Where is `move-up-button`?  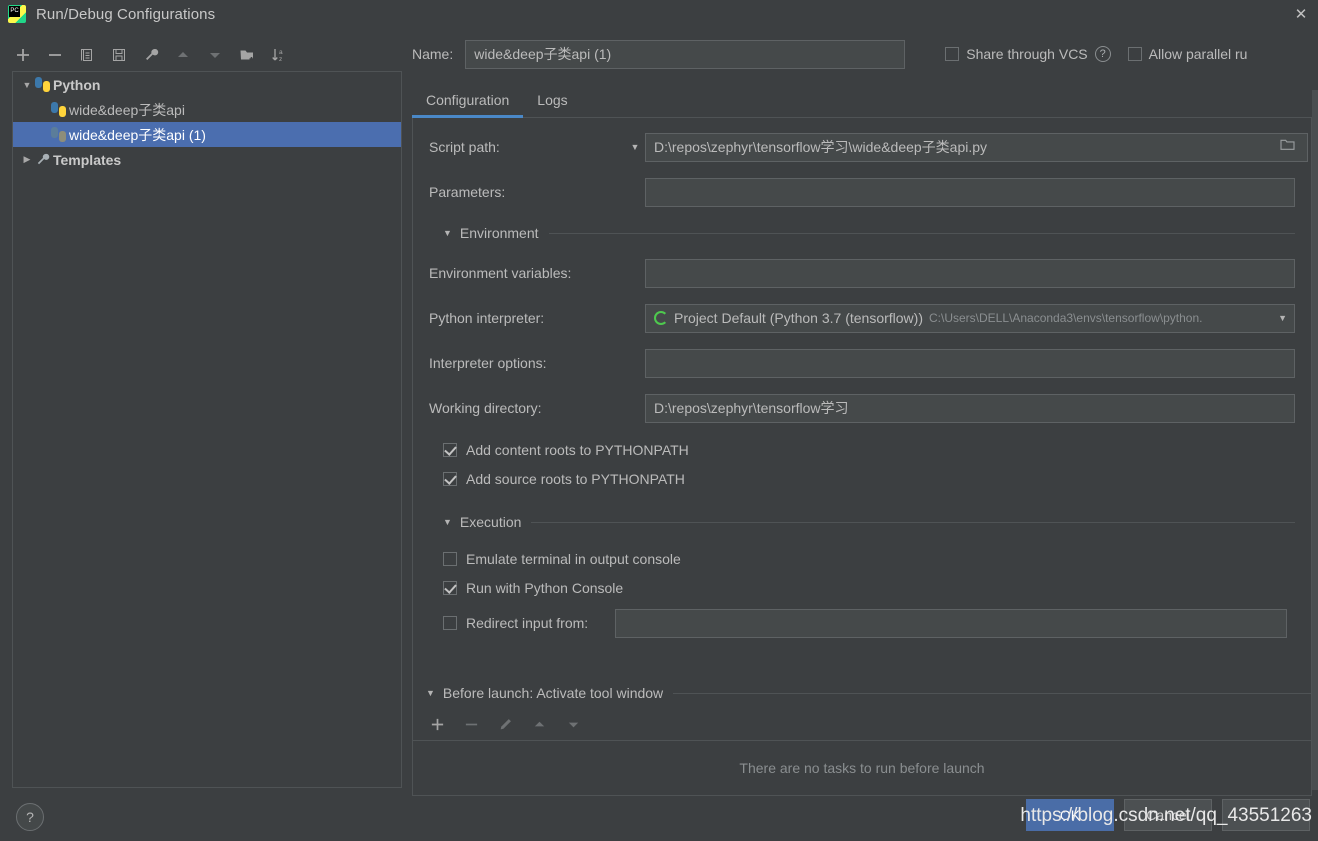
move-up-button is located at coordinates (183, 55).